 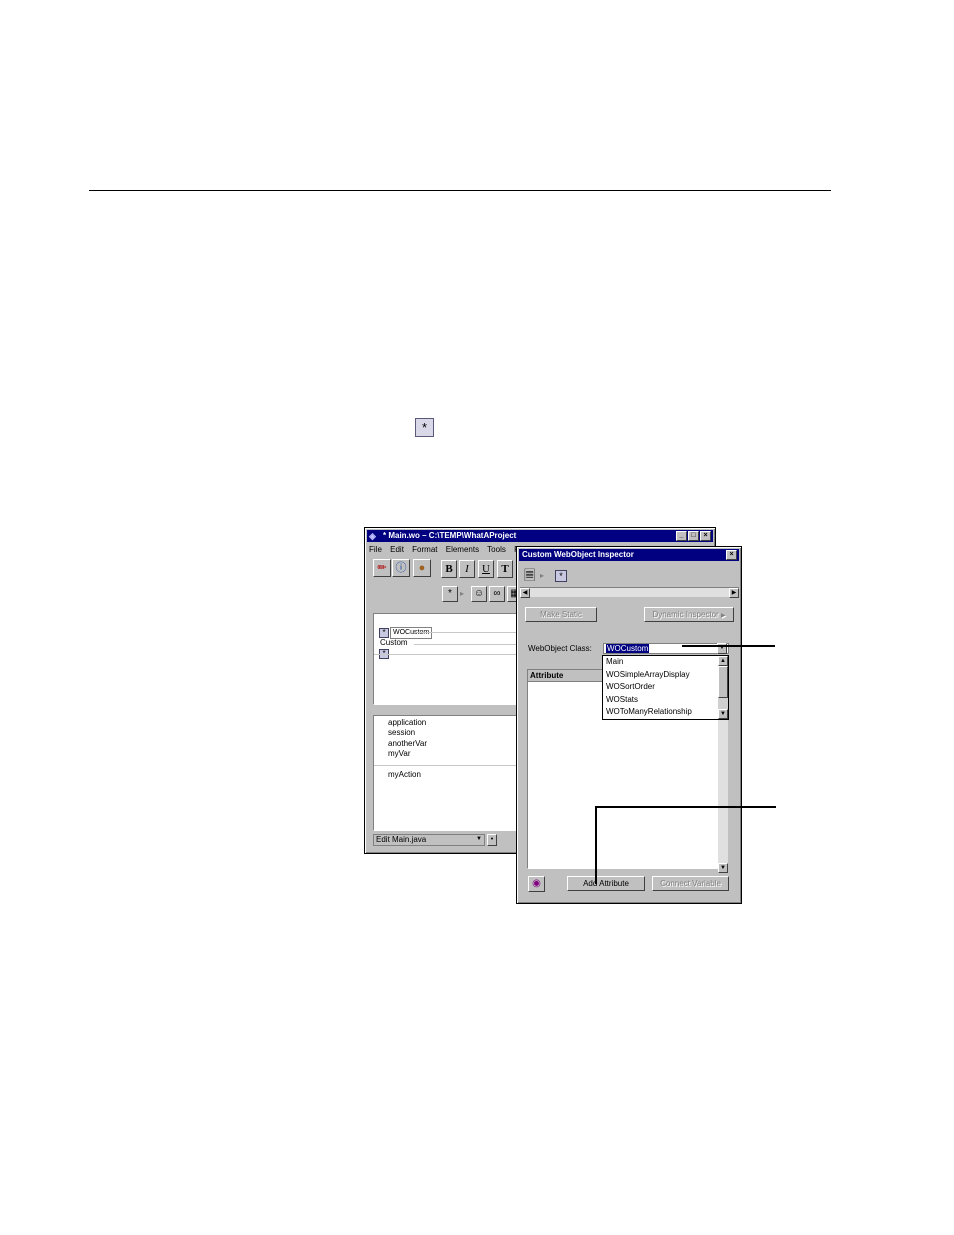 I want to click on attribute-header-label: Attribute, so click(x=547, y=675).